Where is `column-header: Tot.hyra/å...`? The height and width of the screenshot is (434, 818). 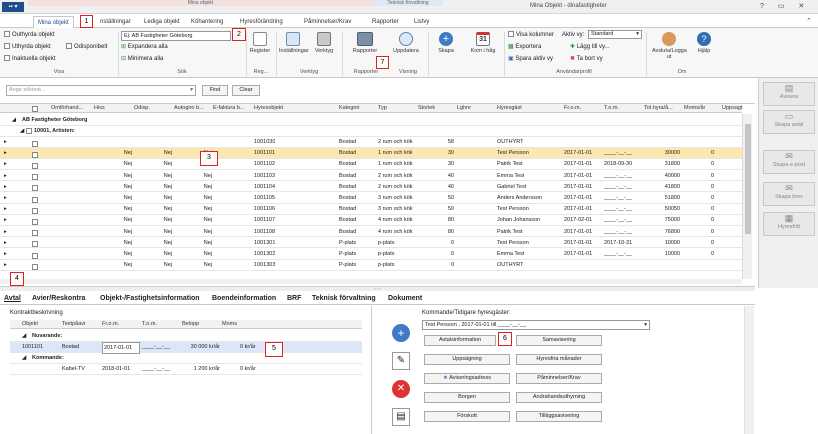
column-header: Tot.hyra/å... is located at coordinates (658, 108).